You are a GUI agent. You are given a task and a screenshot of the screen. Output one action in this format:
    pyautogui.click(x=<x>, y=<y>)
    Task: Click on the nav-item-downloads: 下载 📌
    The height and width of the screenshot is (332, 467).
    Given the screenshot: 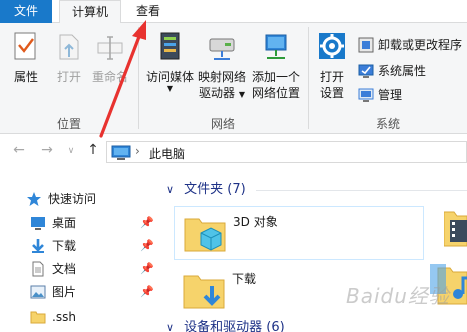 What is the action you would take?
    pyautogui.click(x=92, y=246)
    